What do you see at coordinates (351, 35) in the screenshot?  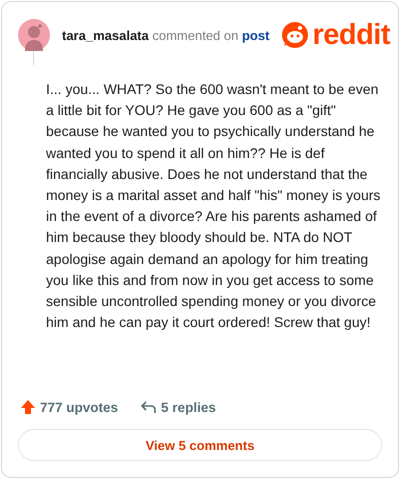 I see `reddit-logo: reddit` at bounding box center [351, 35].